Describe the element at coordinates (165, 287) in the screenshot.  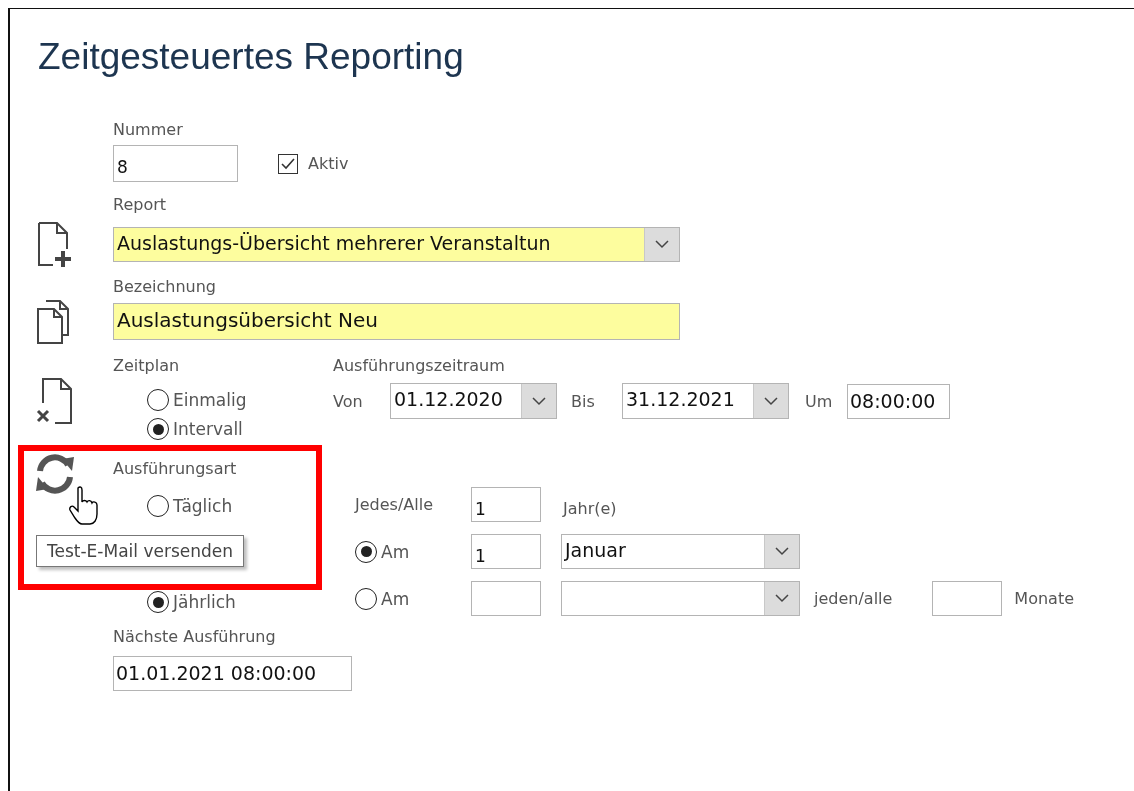
I see `field-label: Bezeichnung` at that location.